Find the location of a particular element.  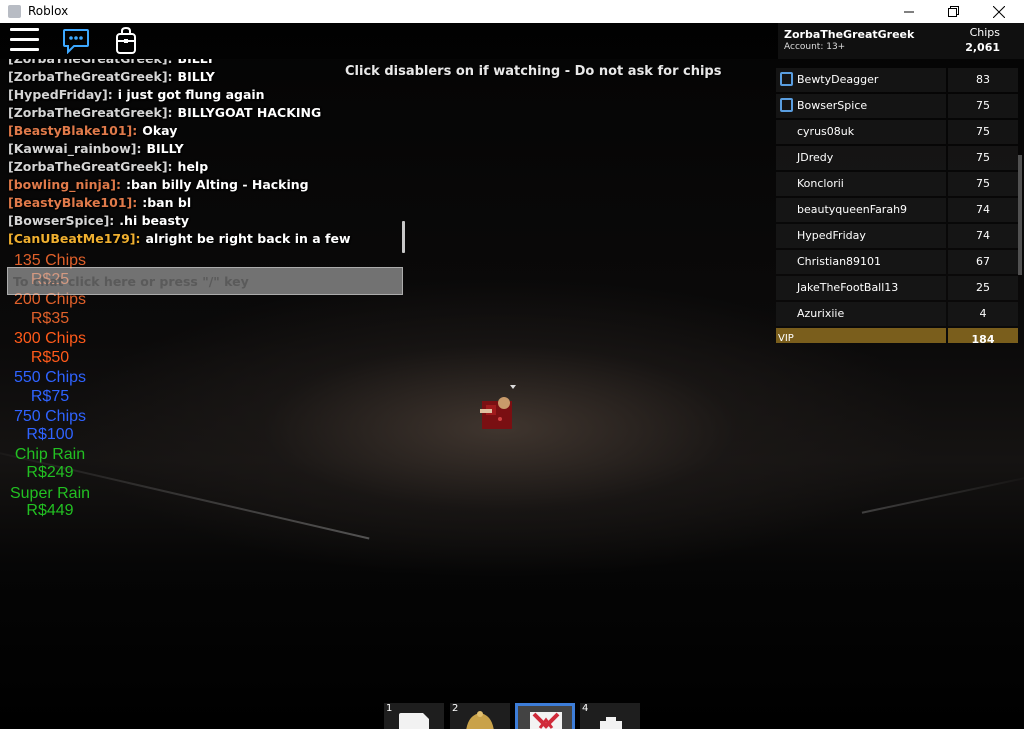

chat-message: [BeastyBlake101]: :ban bl is located at coordinates (99, 202).